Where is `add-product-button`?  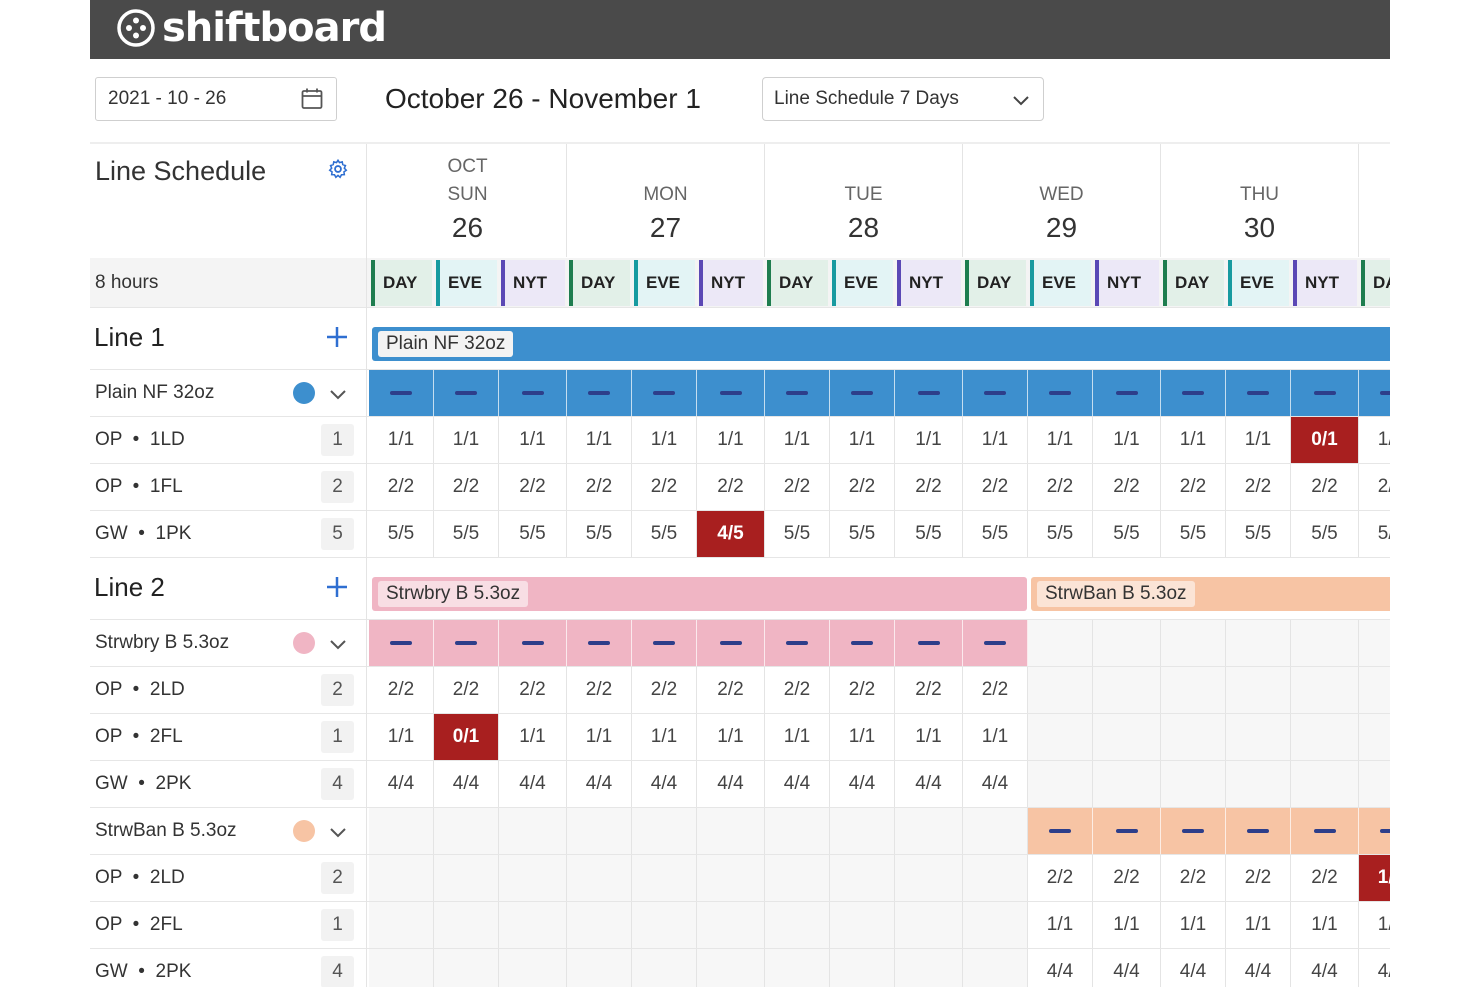 add-product-button is located at coordinates (337, 587).